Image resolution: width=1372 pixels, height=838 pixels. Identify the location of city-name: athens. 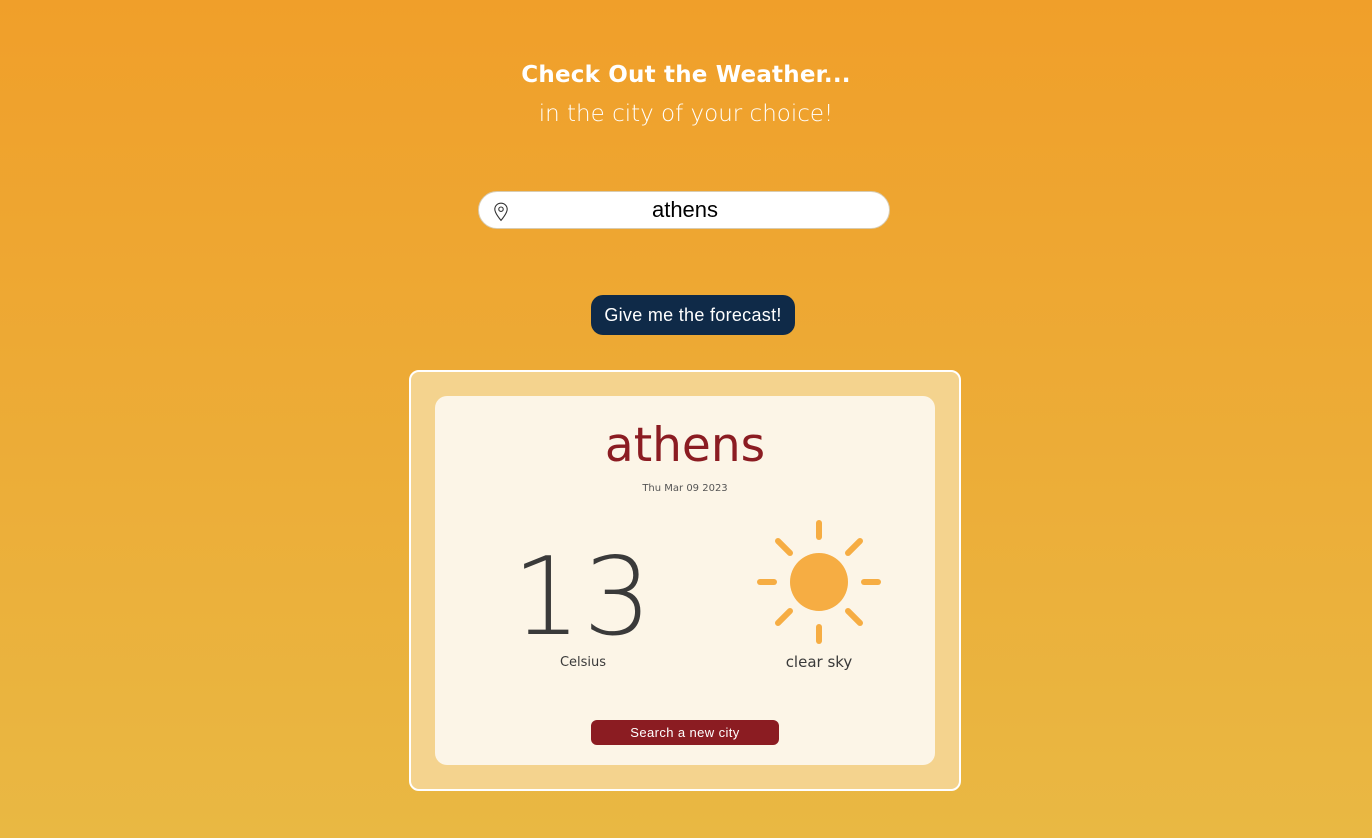
(685, 445).